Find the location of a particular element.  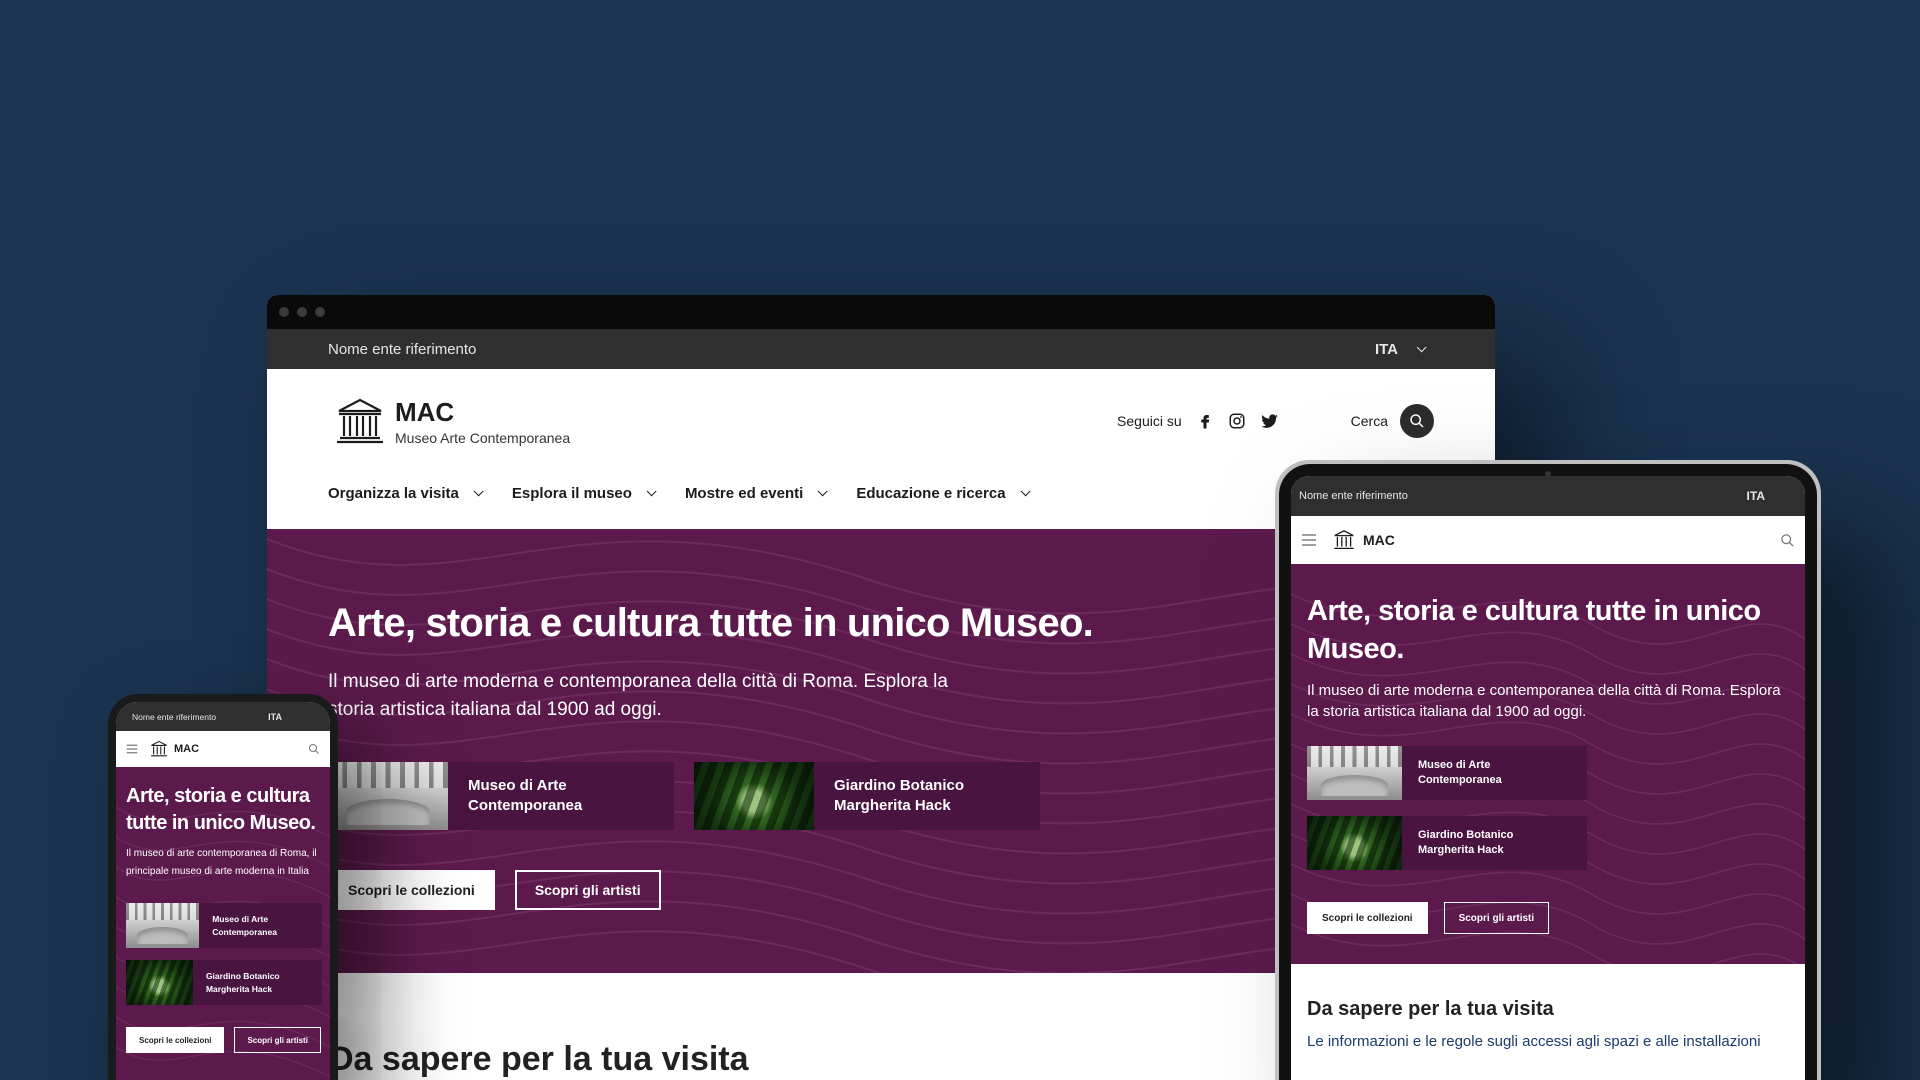

facebook-icon is located at coordinates (1205, 421).